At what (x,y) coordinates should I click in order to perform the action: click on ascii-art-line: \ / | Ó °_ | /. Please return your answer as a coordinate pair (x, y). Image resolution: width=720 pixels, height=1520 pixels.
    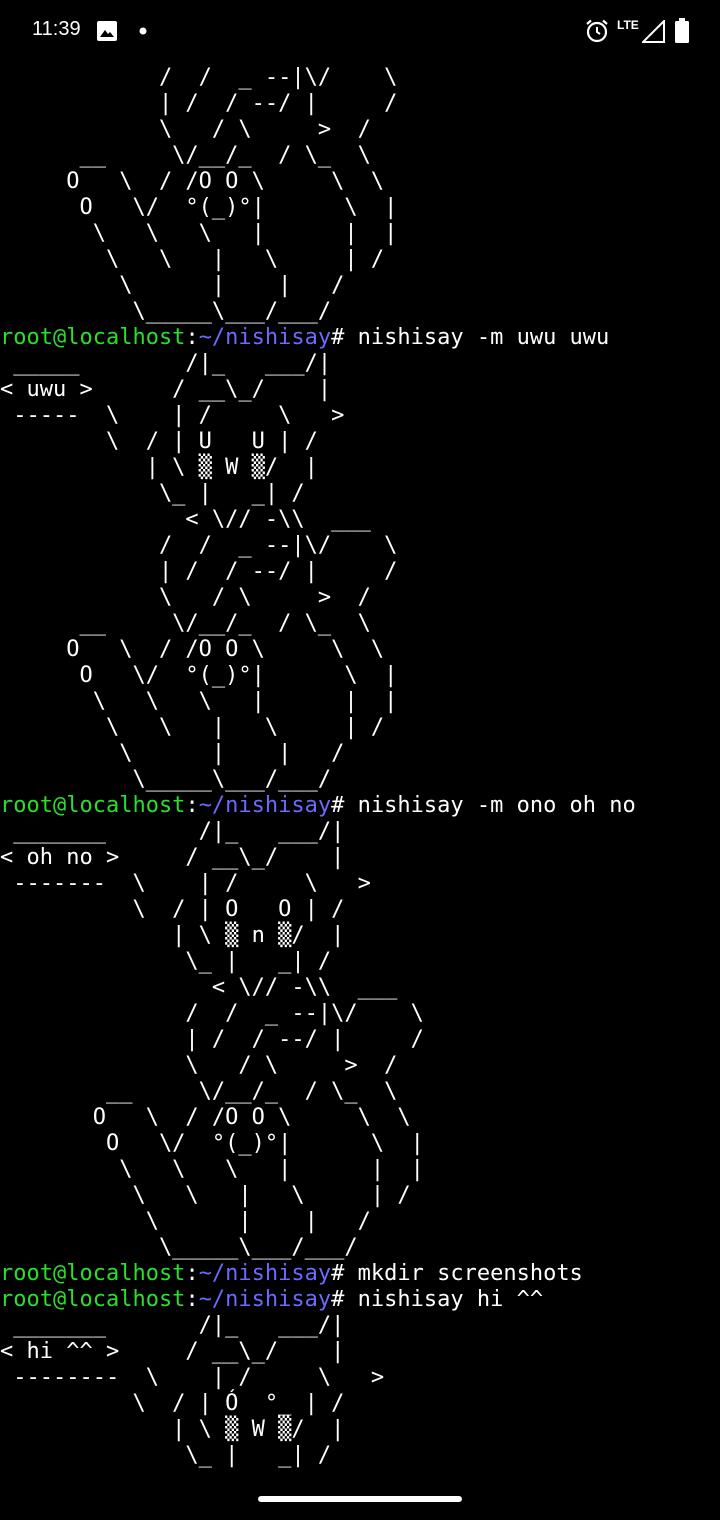
    Looking at the image, I should click on (172, 1403).